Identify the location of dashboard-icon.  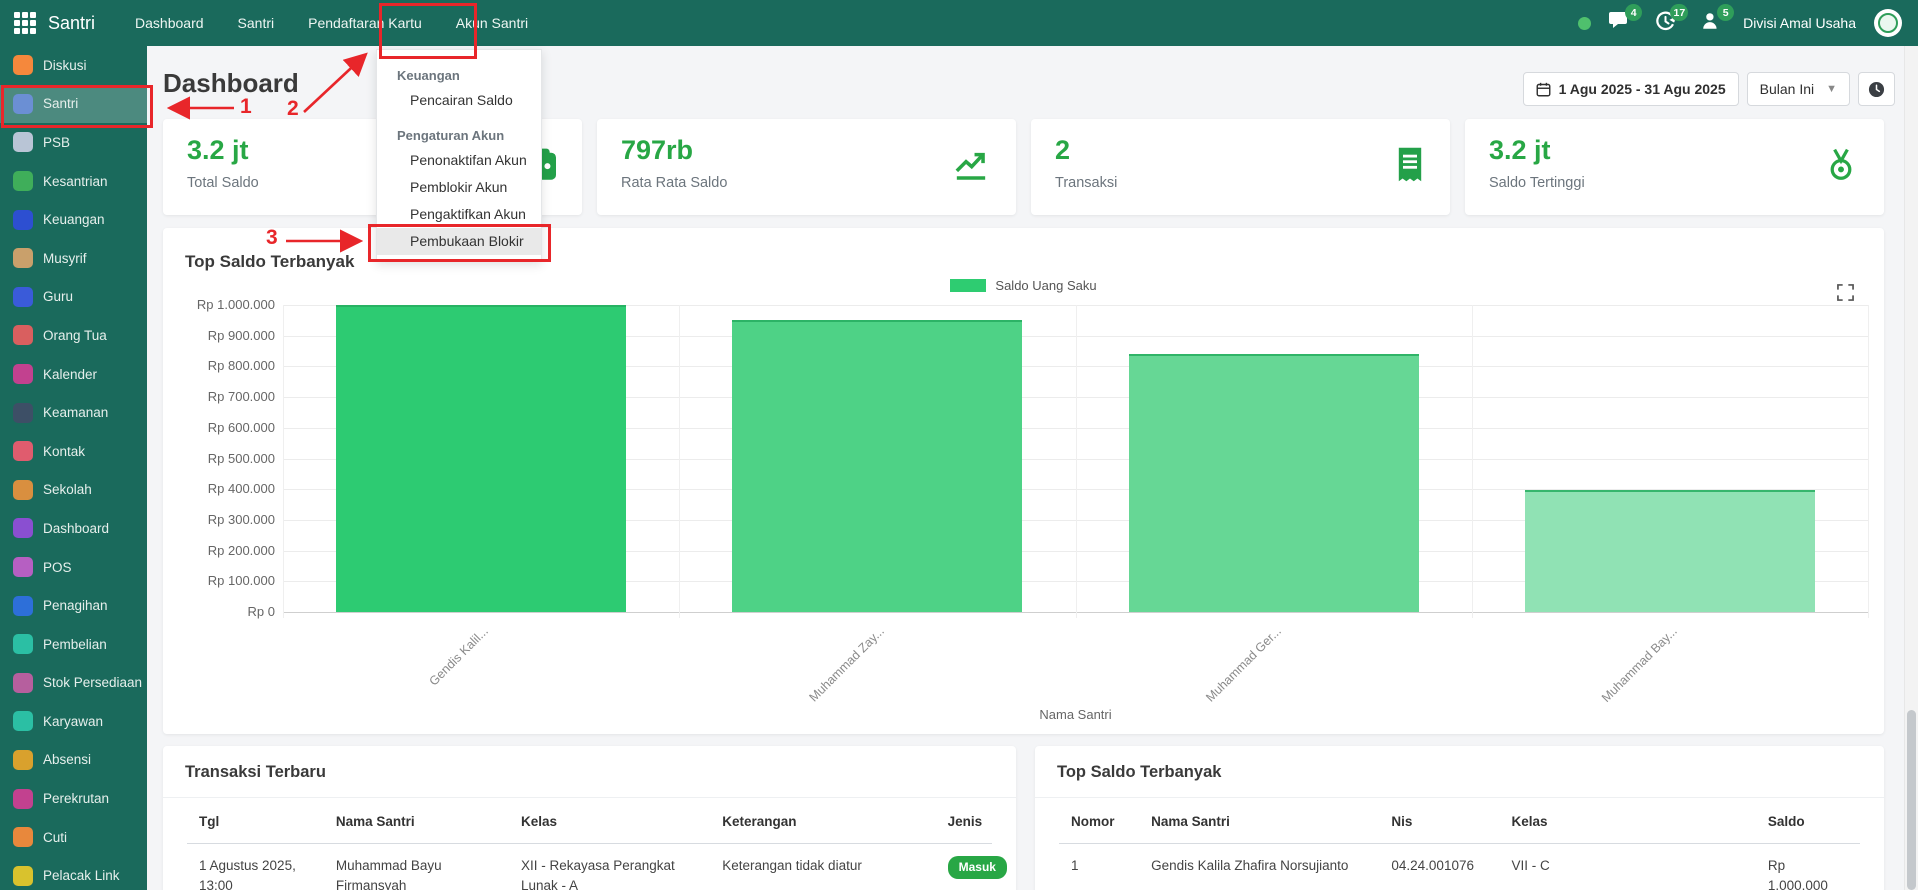
(23, 528).